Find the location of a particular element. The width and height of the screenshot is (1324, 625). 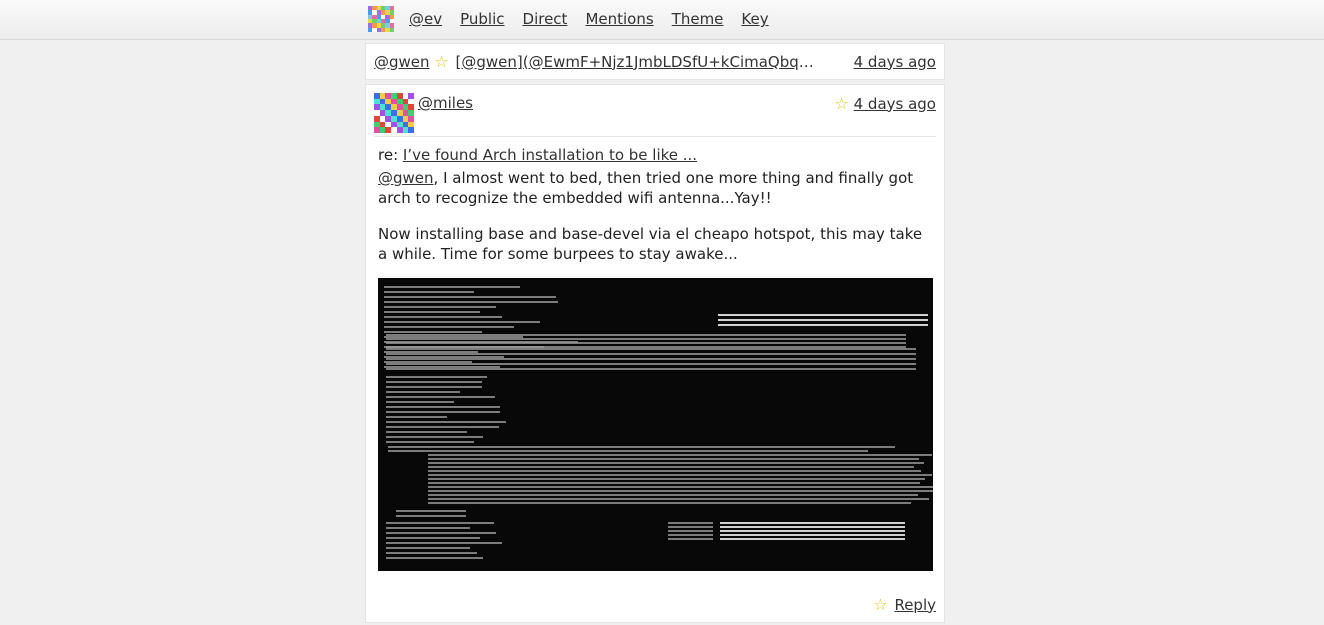

nav-public-link: Public is located at coordinates (482, 19).